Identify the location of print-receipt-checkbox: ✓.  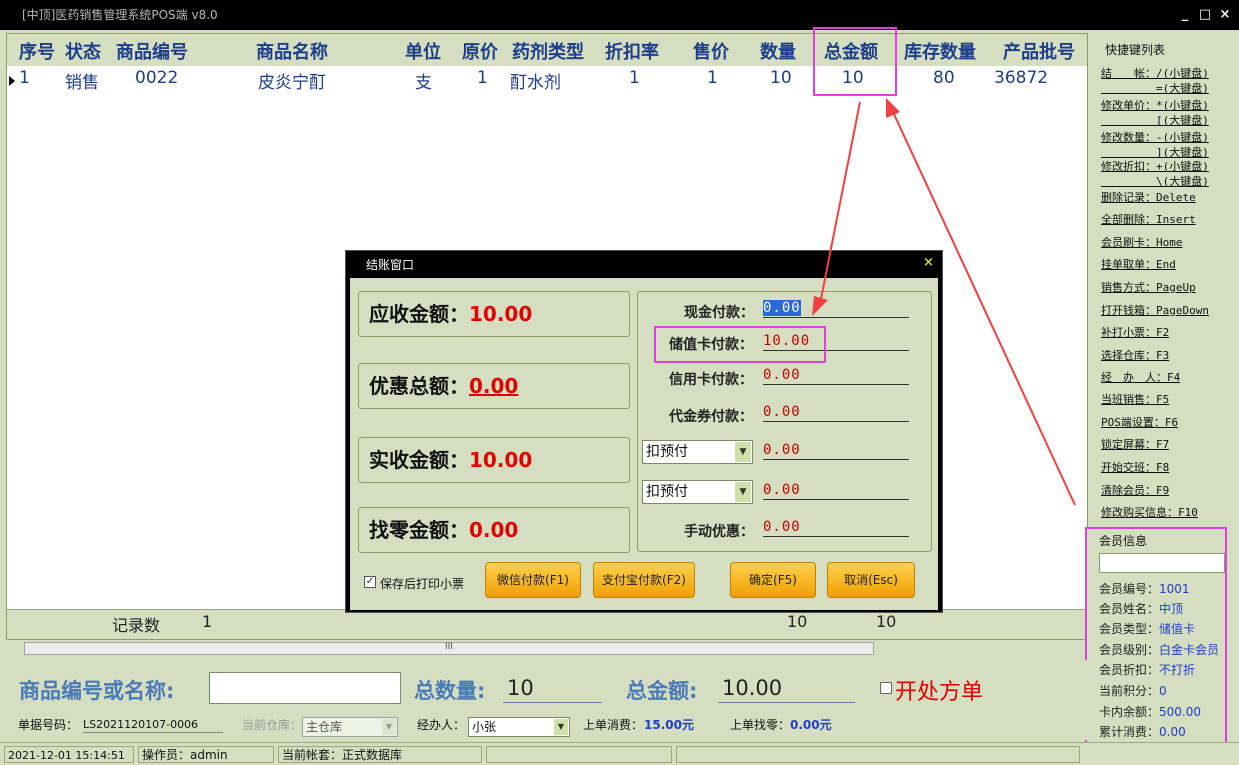
(370, 582).